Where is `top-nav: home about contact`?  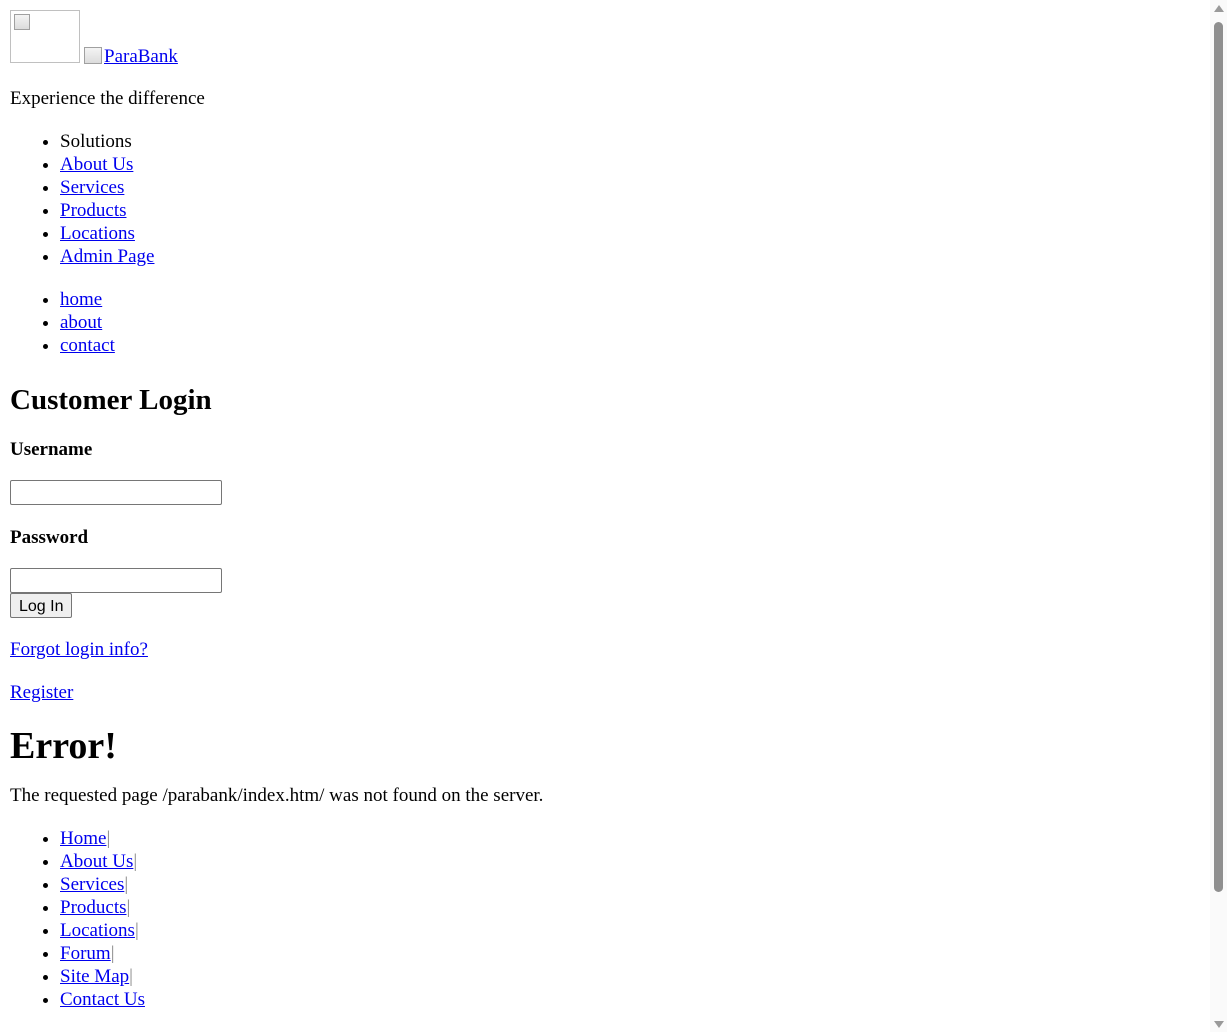 top-nav: home about contact is located at coordinates (605, 322).